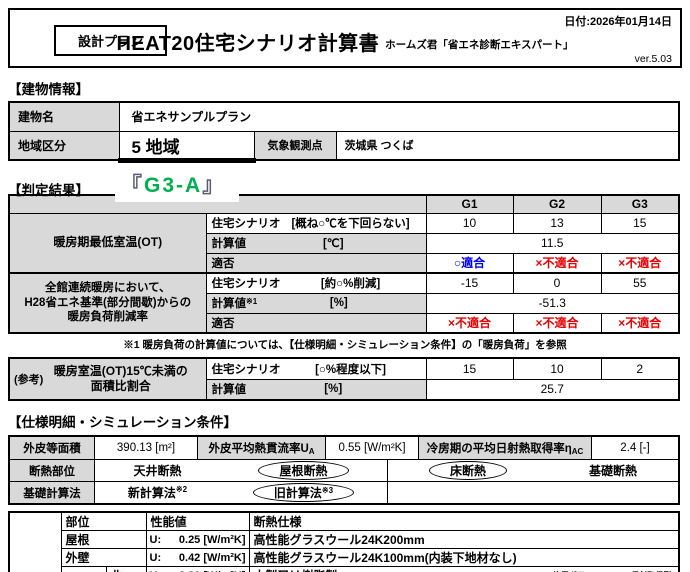 The height and width of the screenshot is (572, 690). What do you see at coordinates (107, 243) in the screenshot?
I see `heating-ot-label: 暖房期最低室温(OT)` at bounding box center [107, 243].